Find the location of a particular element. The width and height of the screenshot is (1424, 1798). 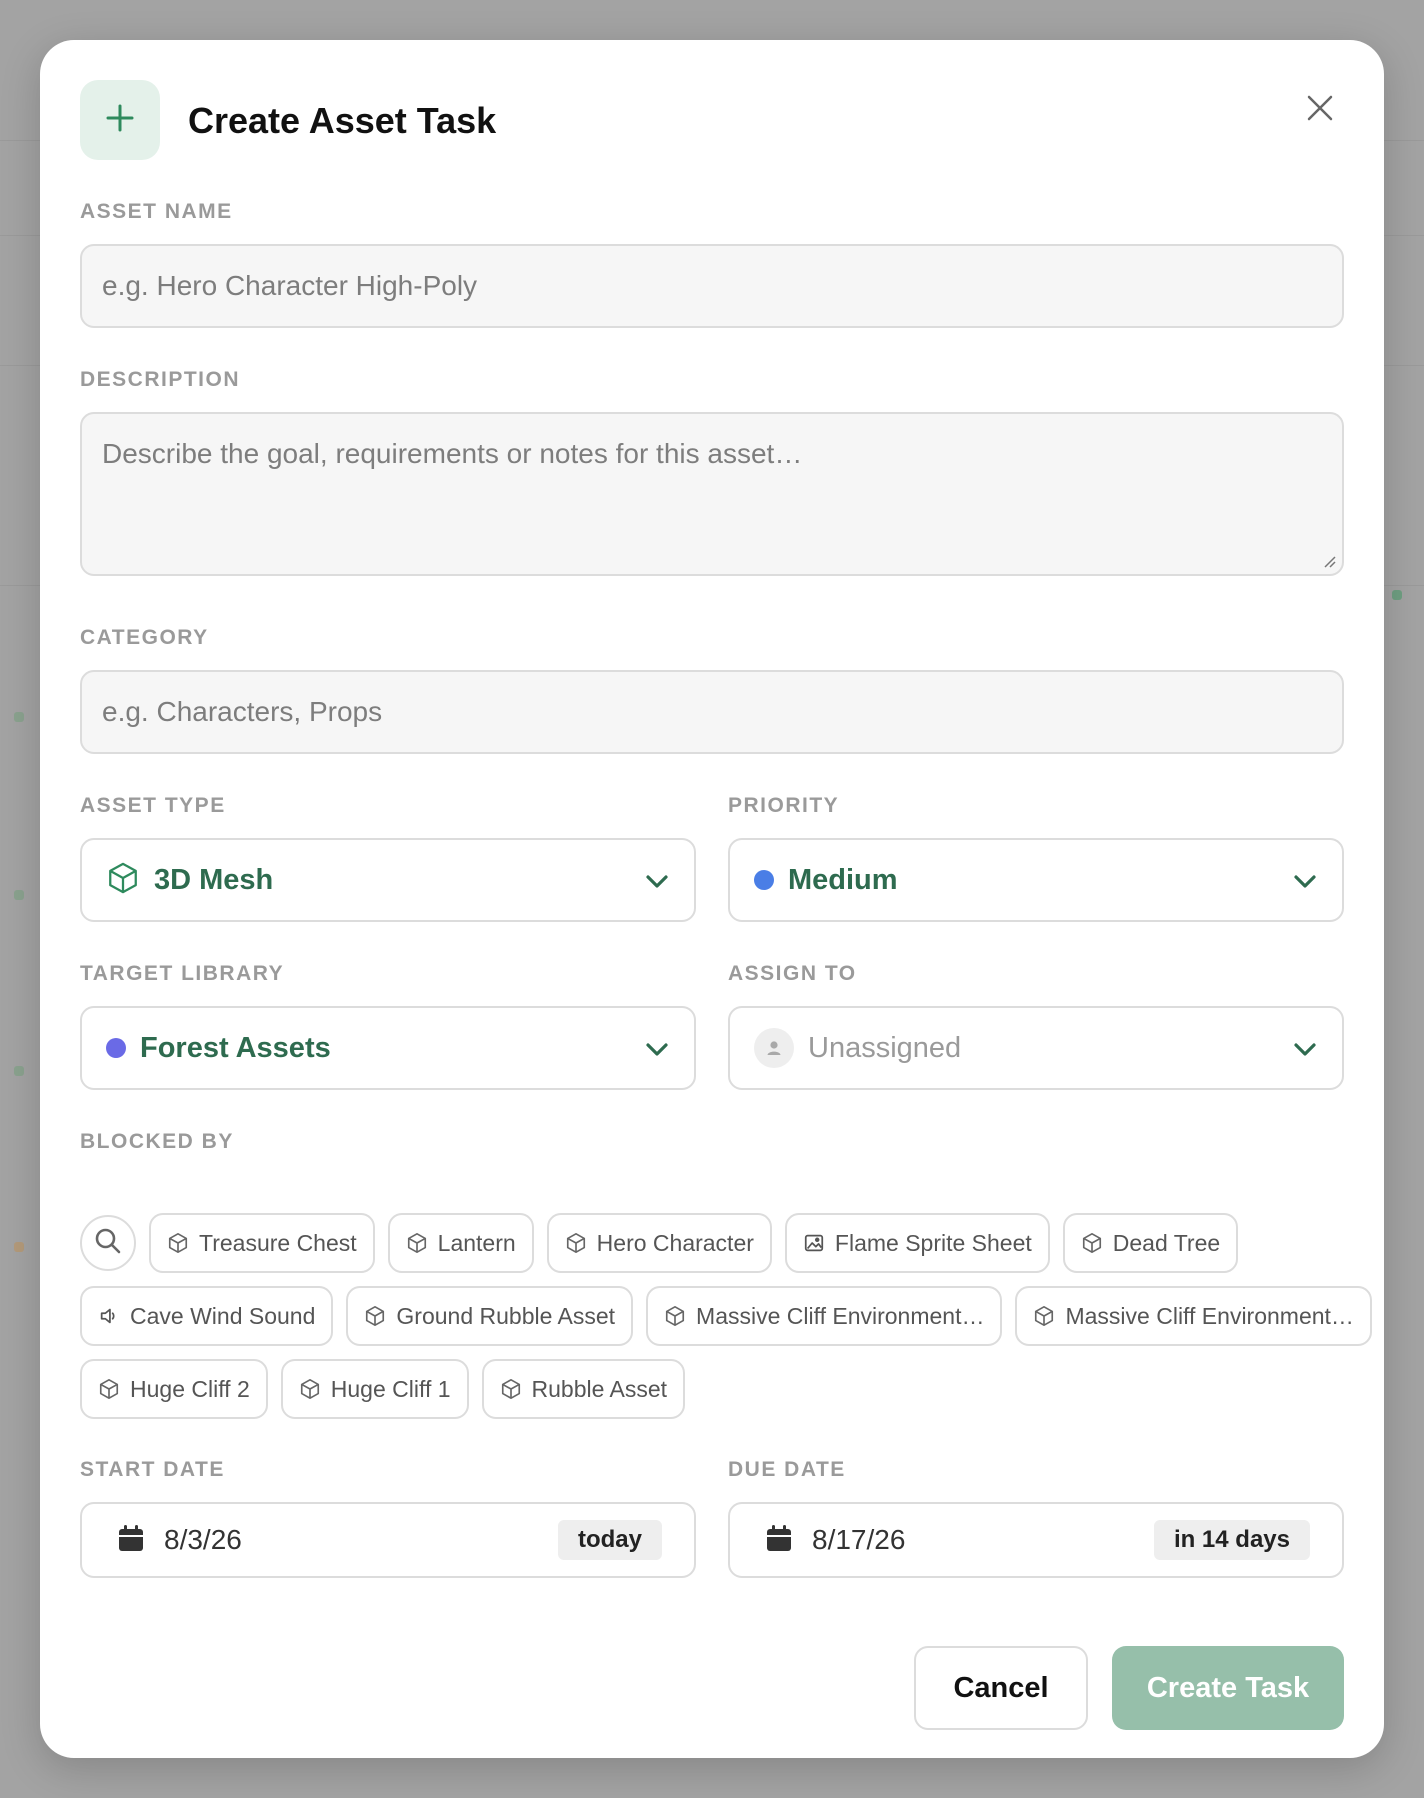

library-color-dot is located at coordinates (116, 1048).